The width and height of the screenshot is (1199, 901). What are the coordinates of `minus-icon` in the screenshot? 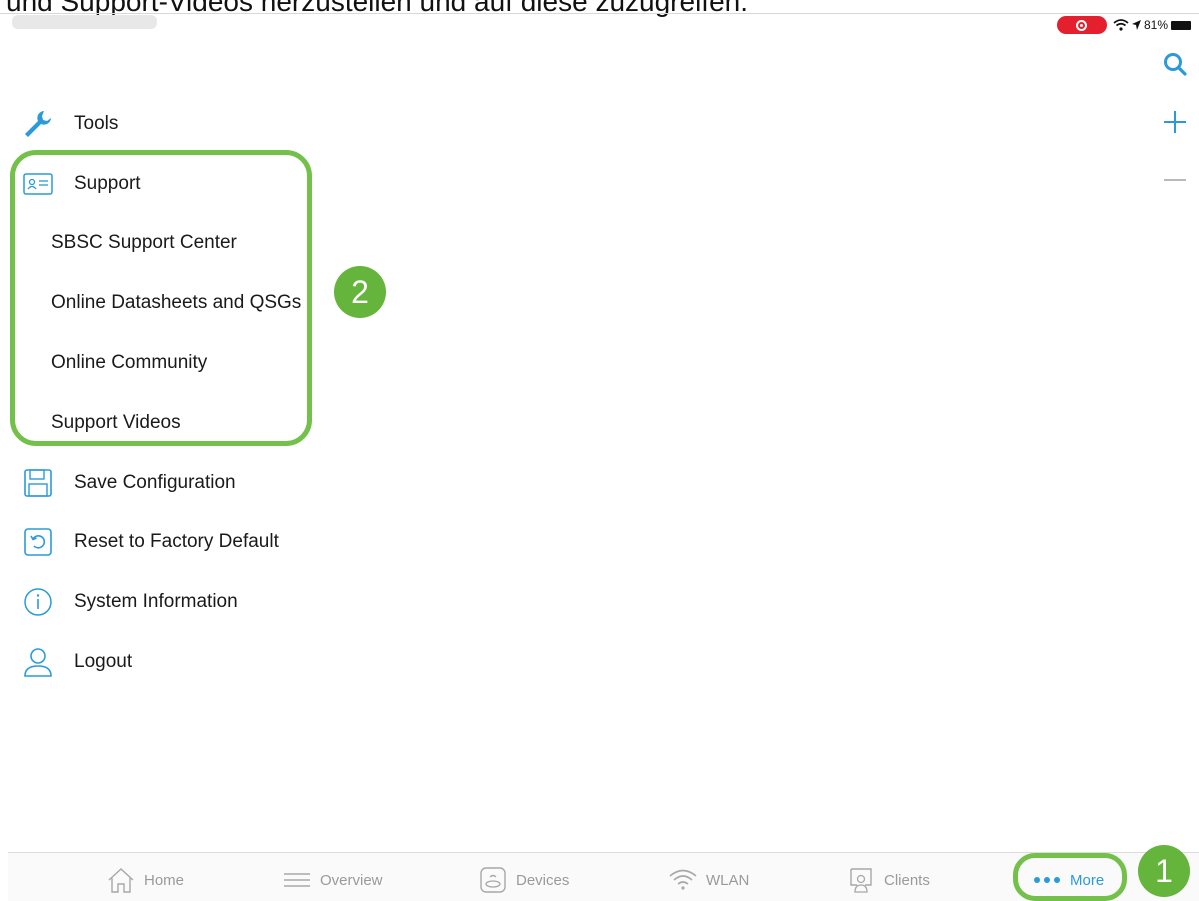 It's located at (1175, 180).